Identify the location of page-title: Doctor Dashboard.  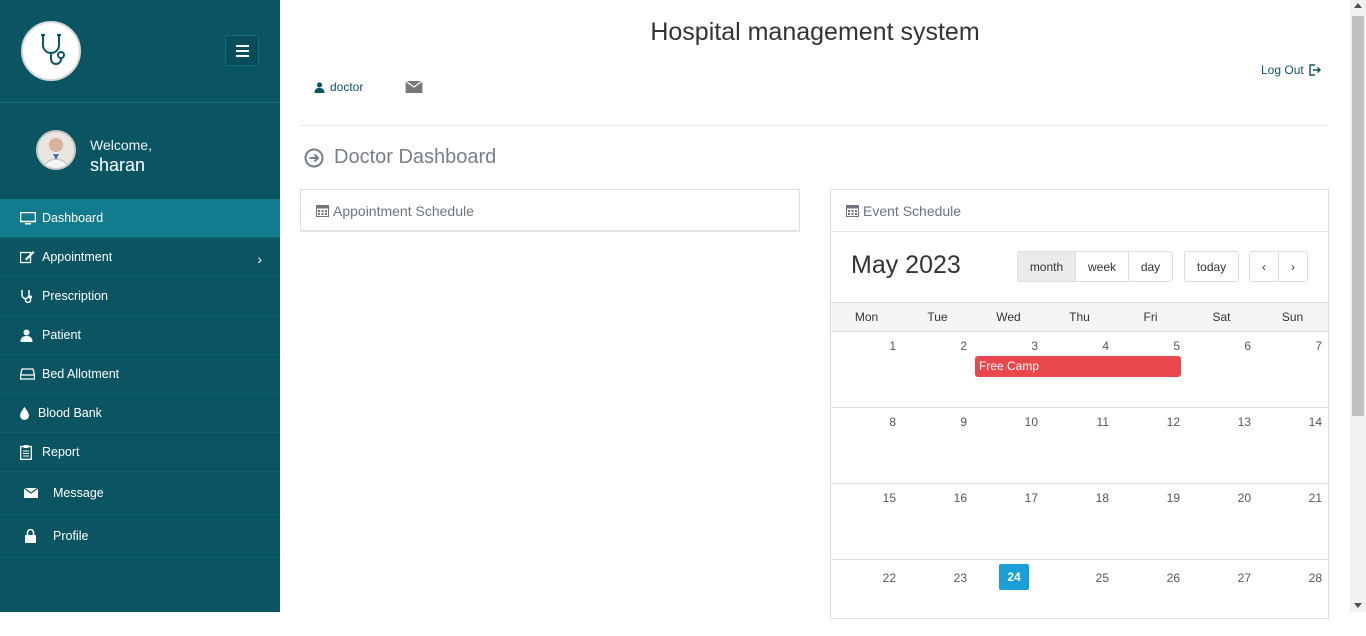
(400, 157).